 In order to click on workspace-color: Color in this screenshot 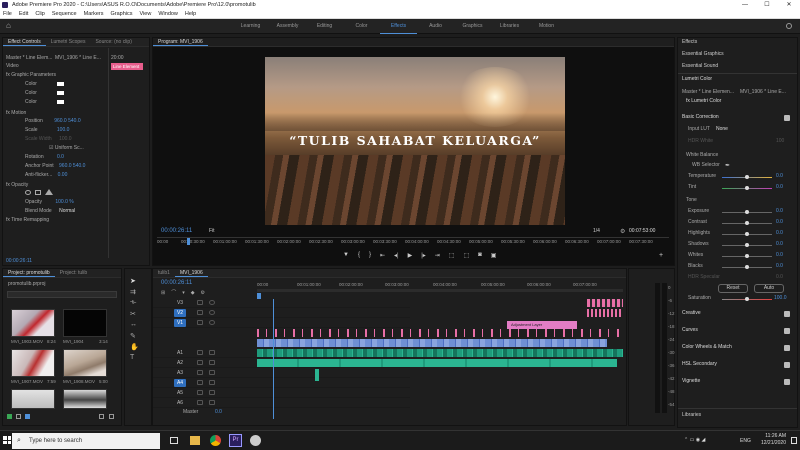, I will do `click(361, 26)`.